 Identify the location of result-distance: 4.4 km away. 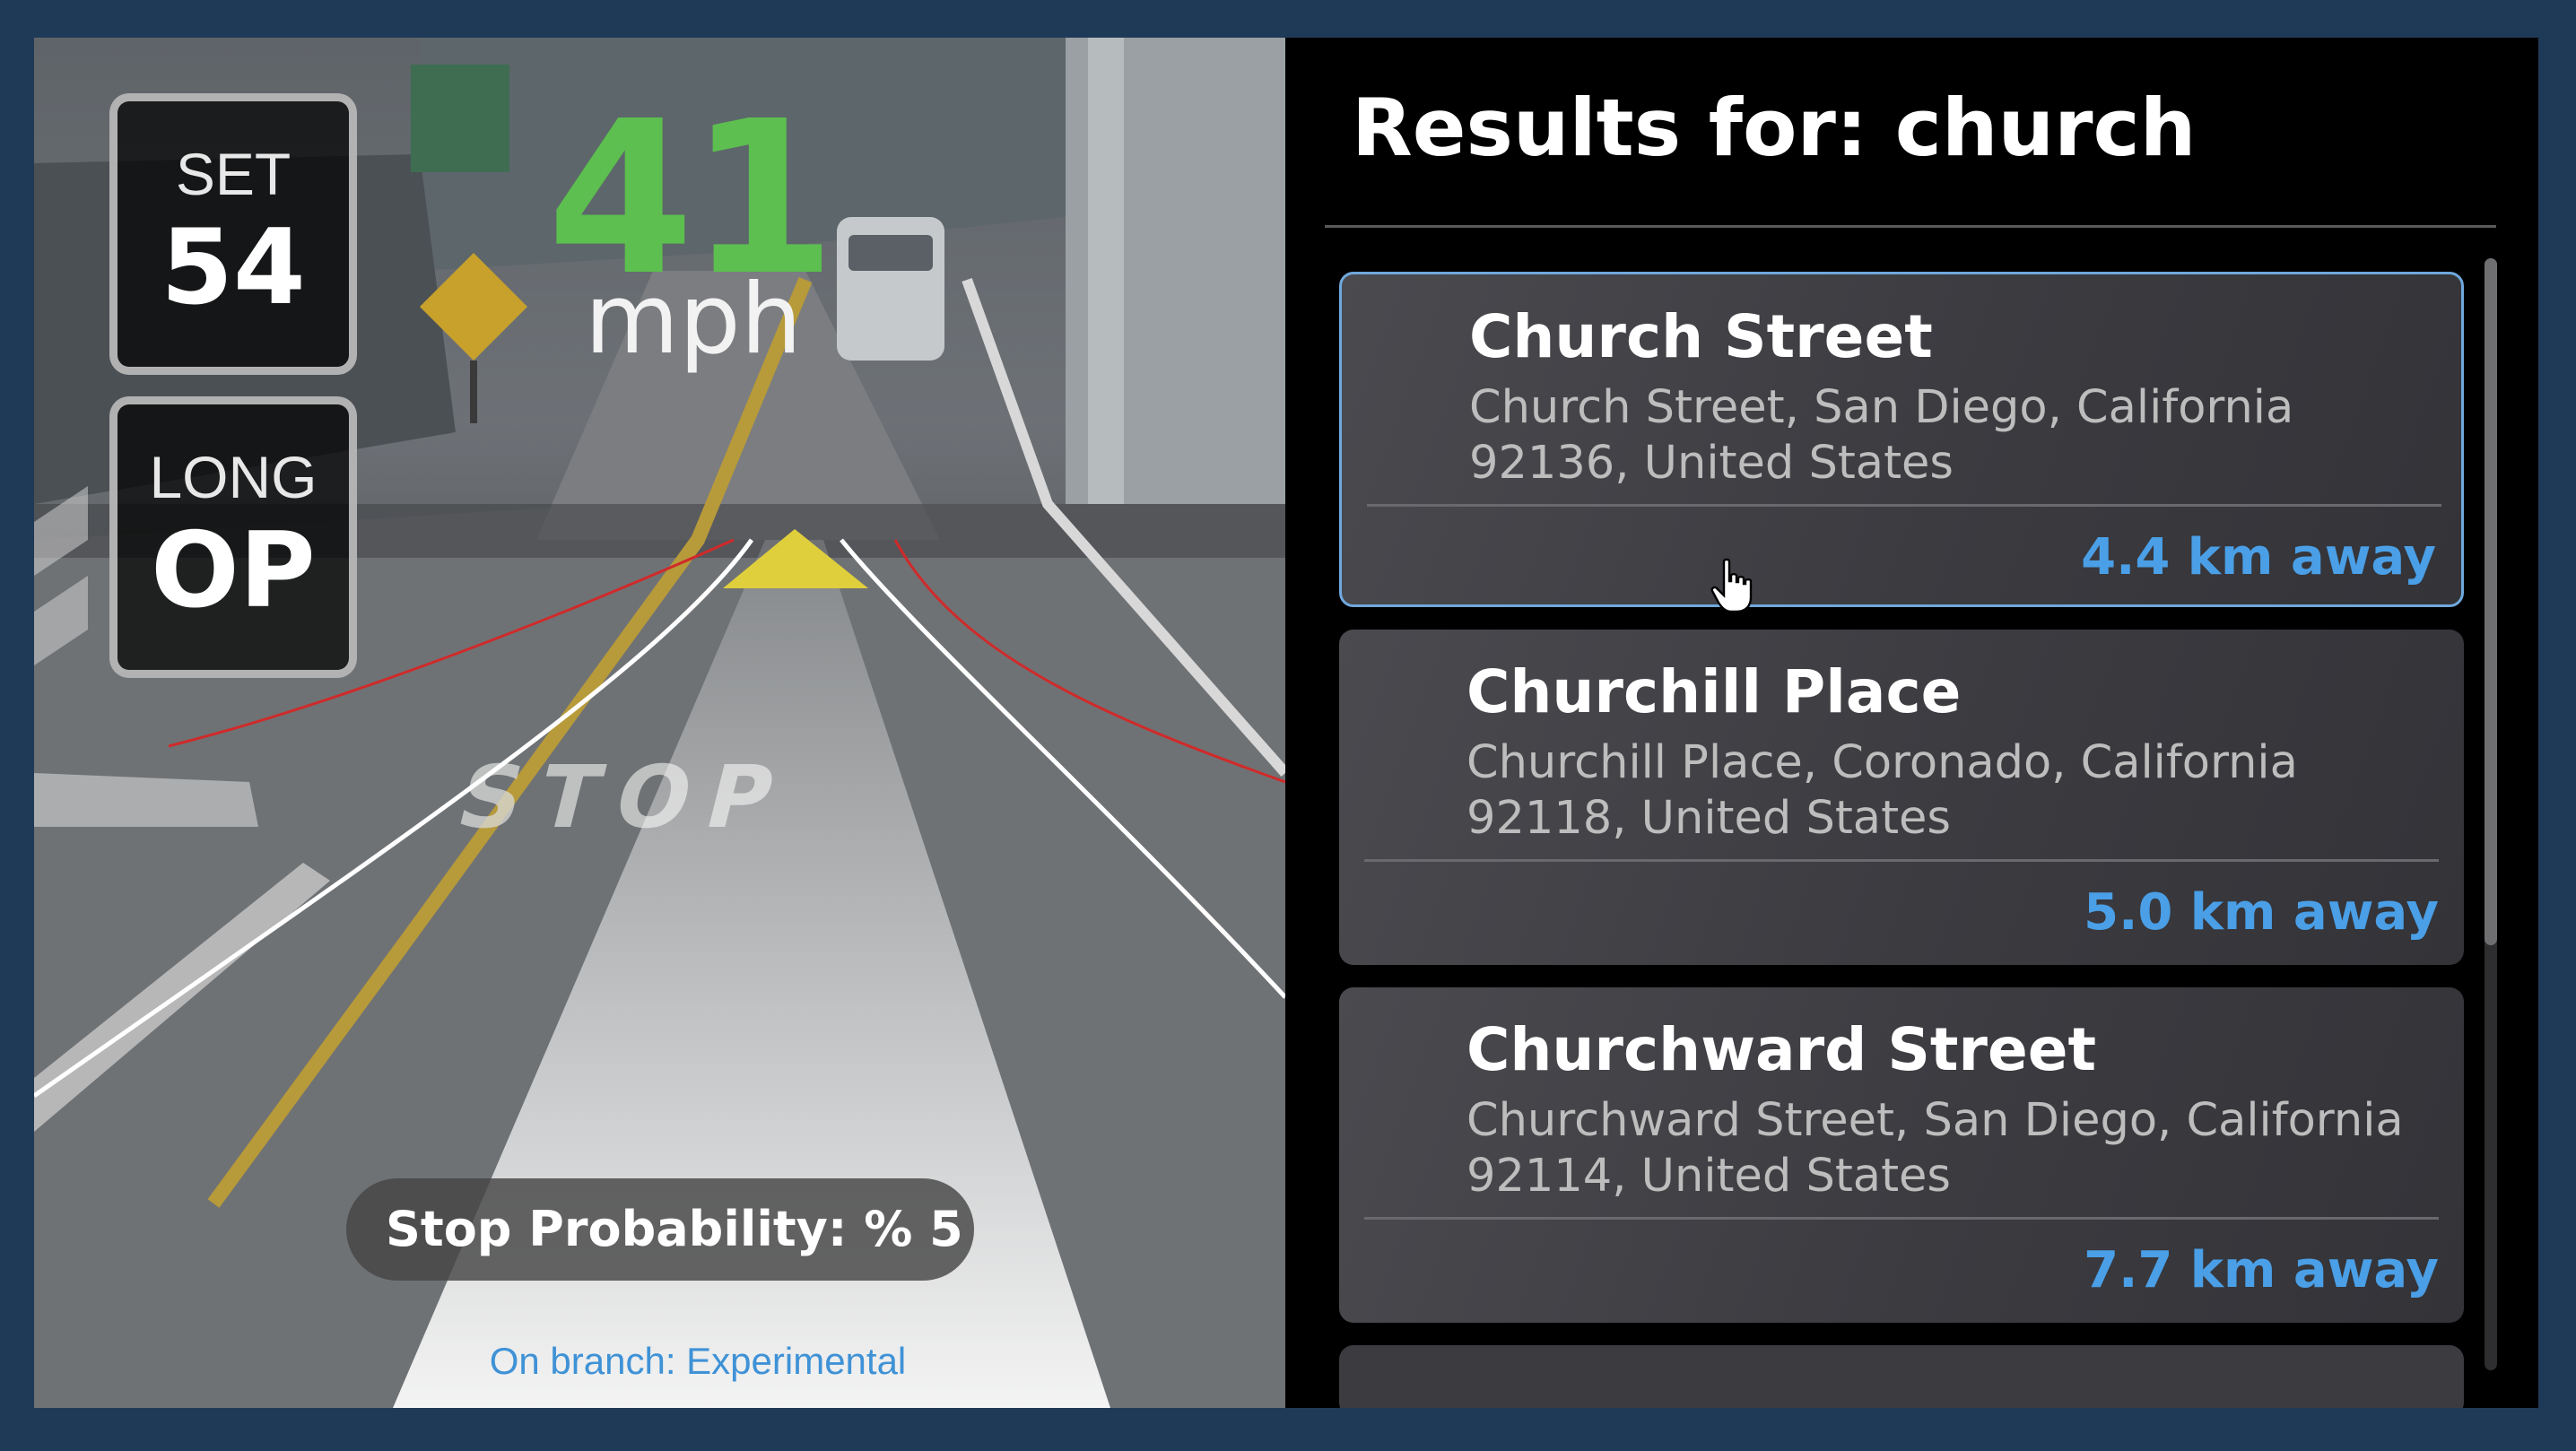
(2258, 557).